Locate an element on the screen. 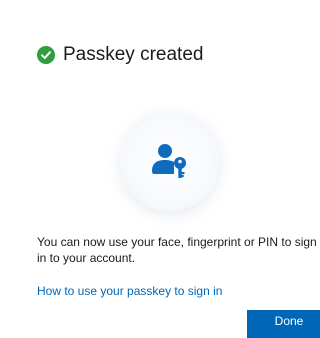 The height and width of the screenshot is (338, 320). message-line-2: in to your account. is located at coordinates (86, 258).